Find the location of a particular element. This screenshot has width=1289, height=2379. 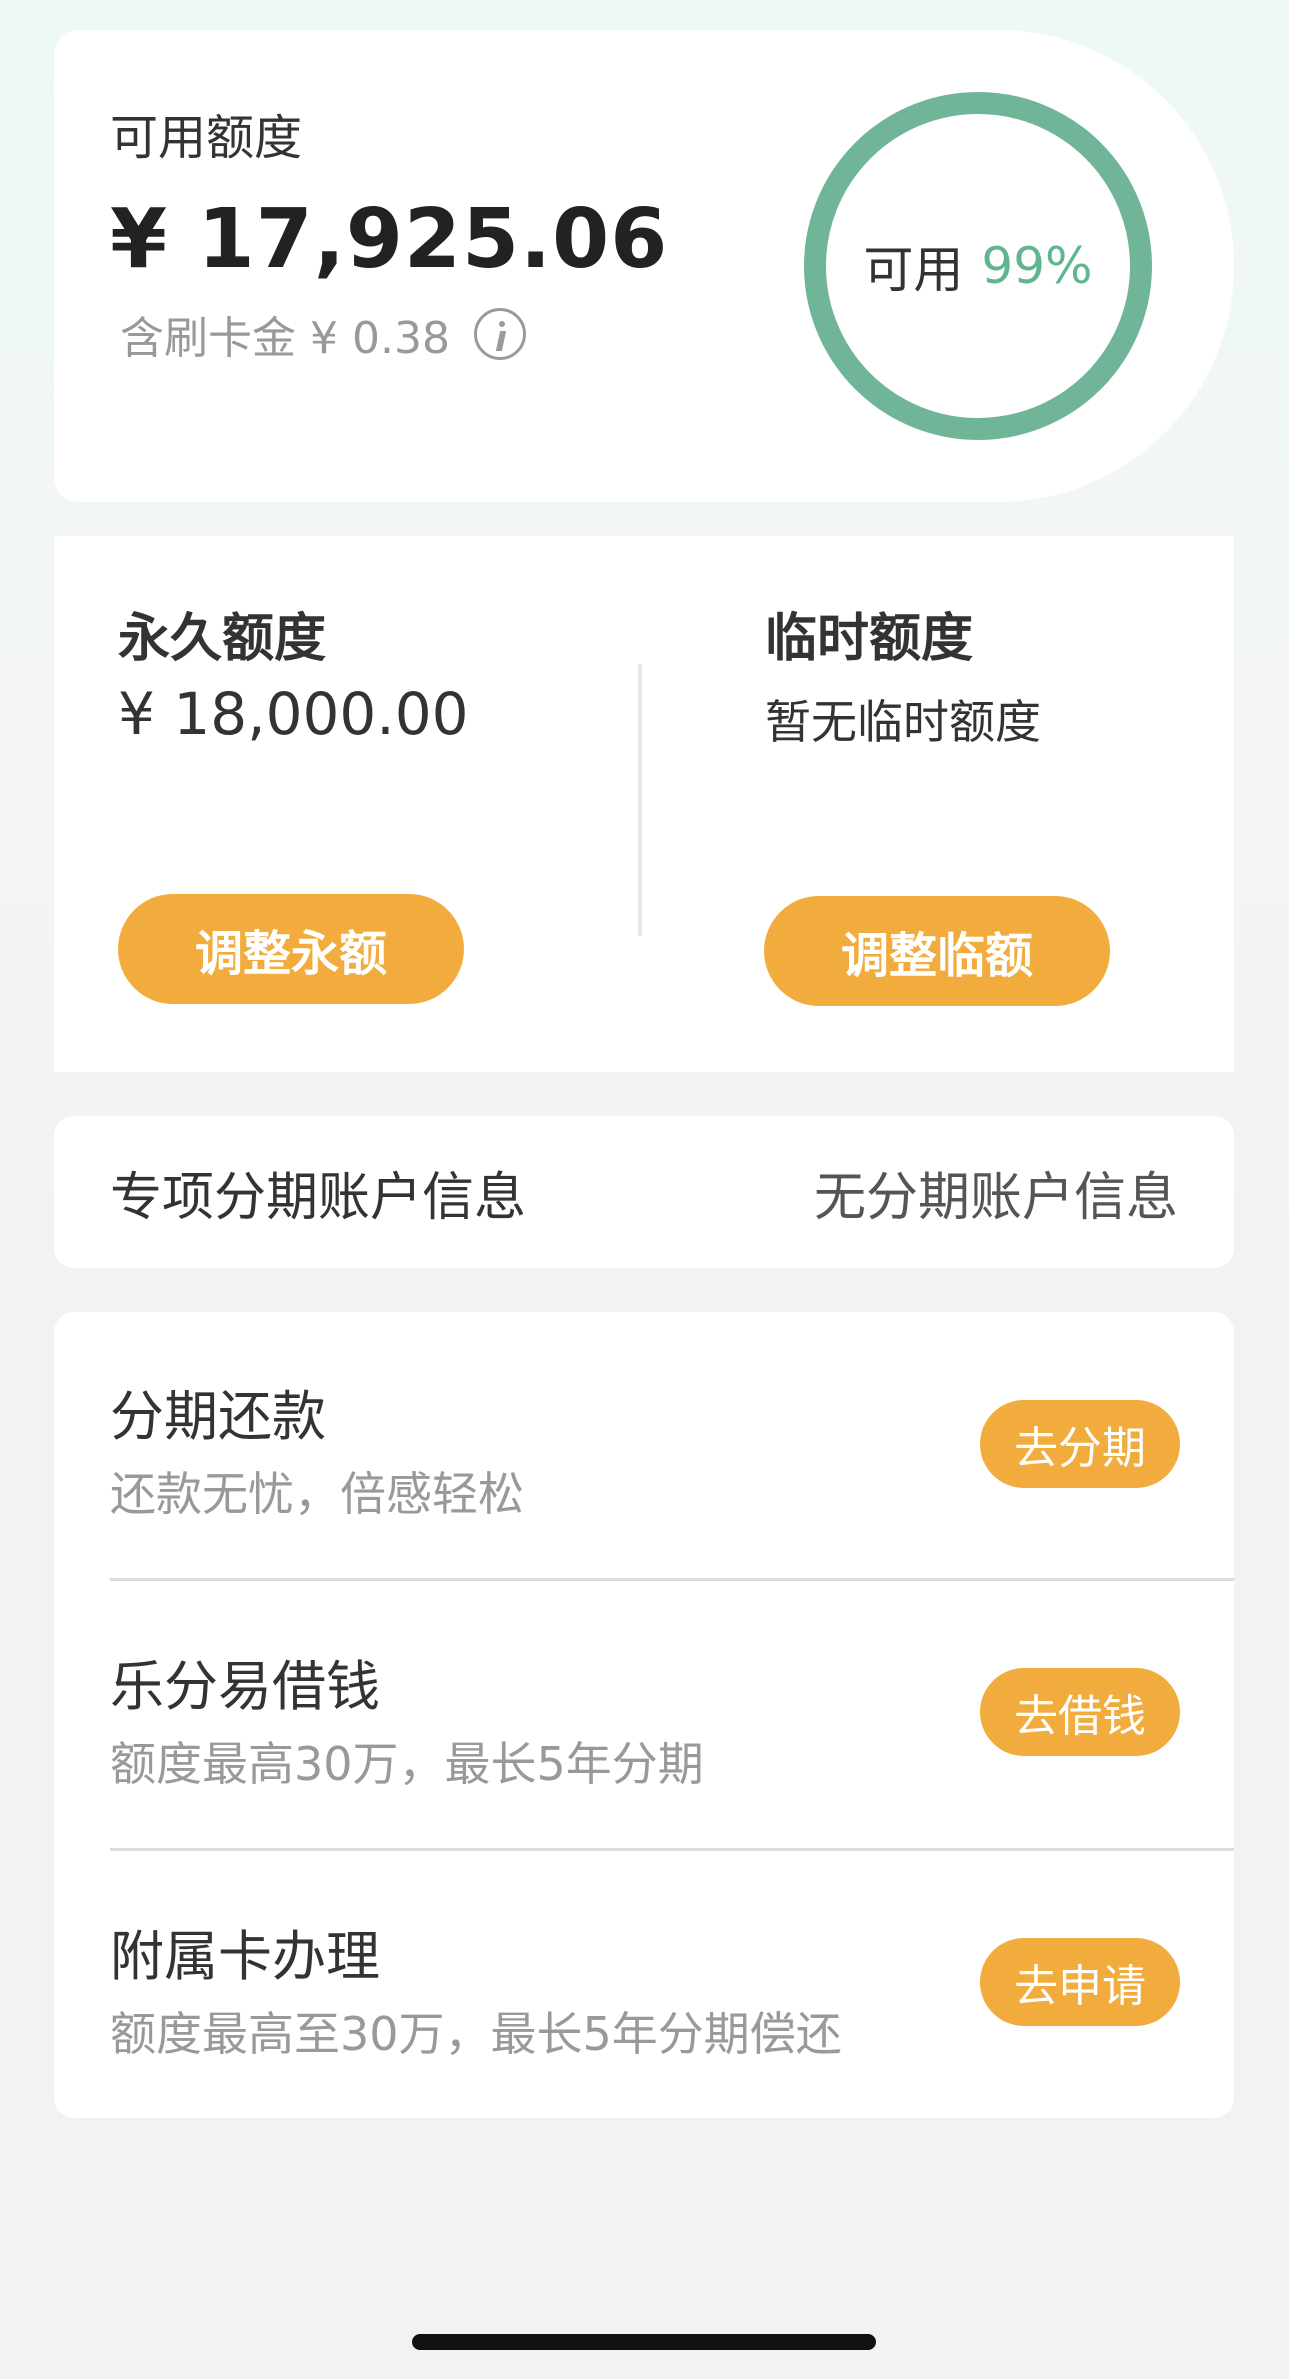

ring-label: 可用 is located at coordinates (913, 270).